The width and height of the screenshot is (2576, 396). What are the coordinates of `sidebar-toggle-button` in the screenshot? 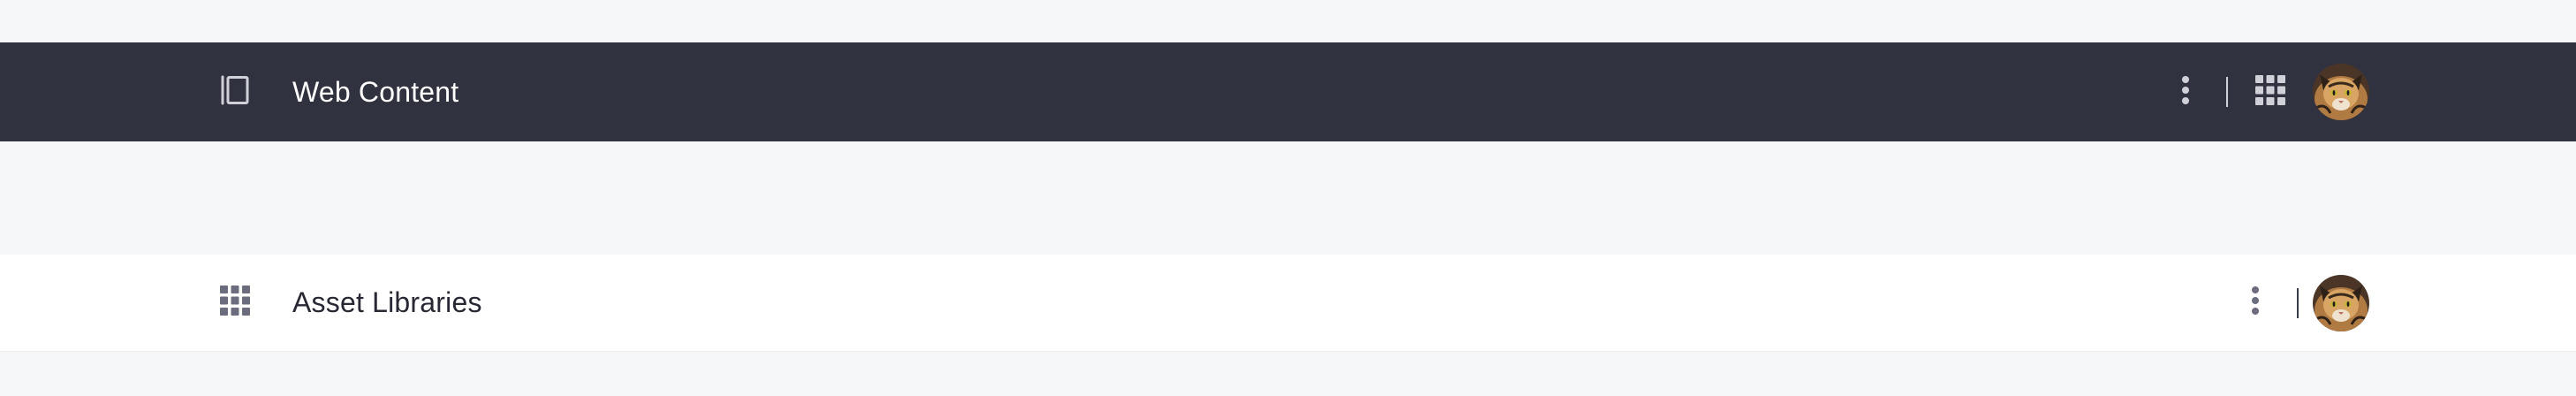 It's located at (235, 91).